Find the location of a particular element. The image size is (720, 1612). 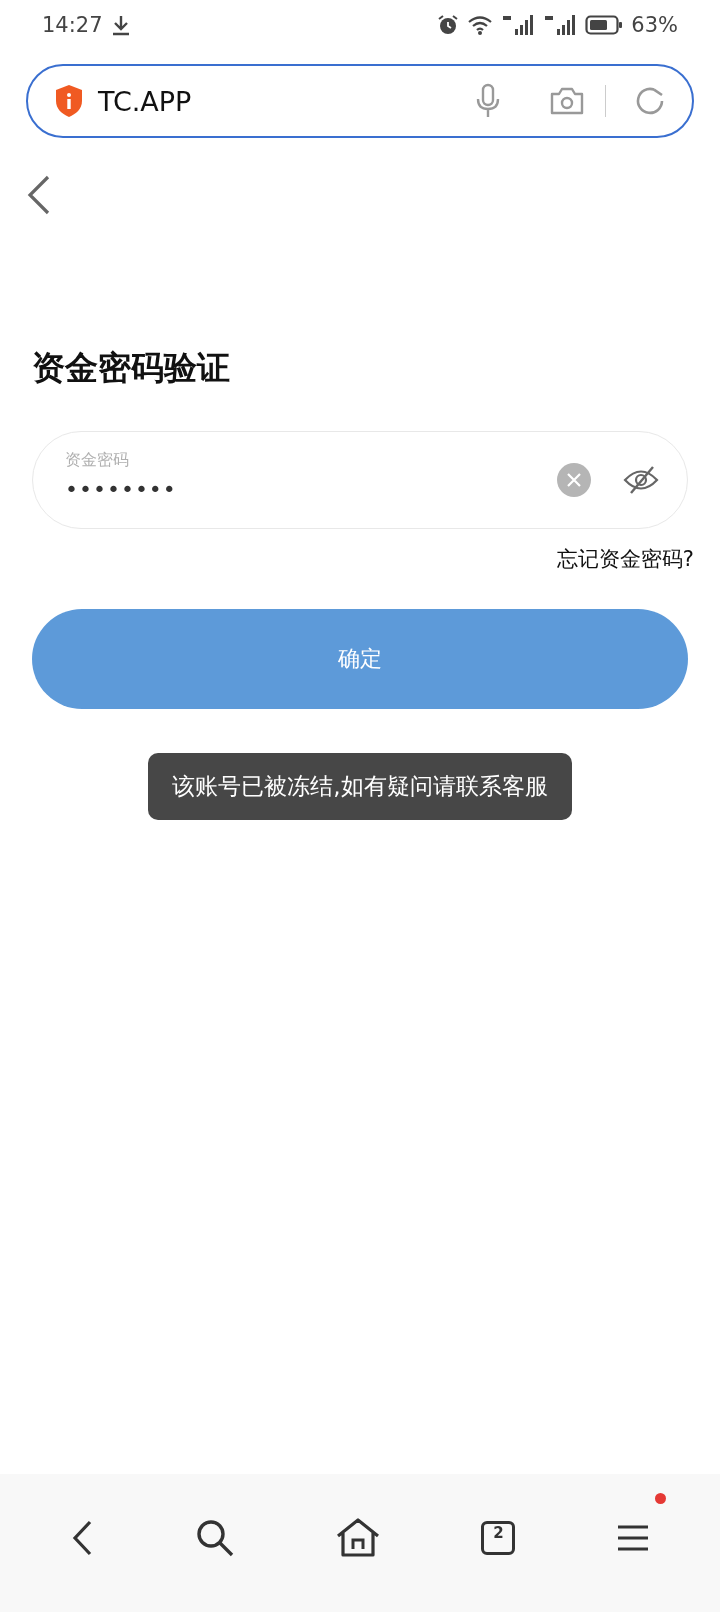

battery-percent: 63% is located at coordinates (654, 25).